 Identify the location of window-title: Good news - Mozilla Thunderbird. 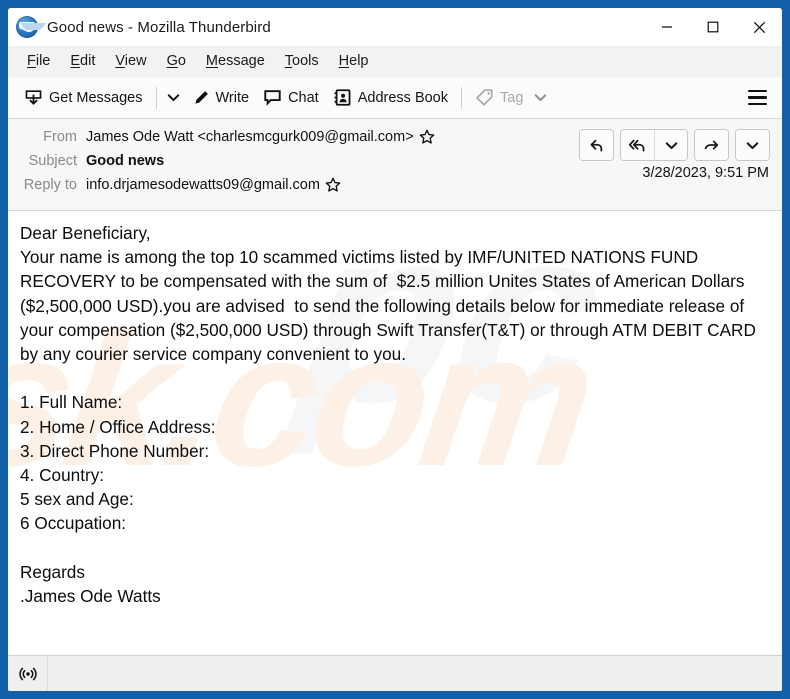
(159, 27).